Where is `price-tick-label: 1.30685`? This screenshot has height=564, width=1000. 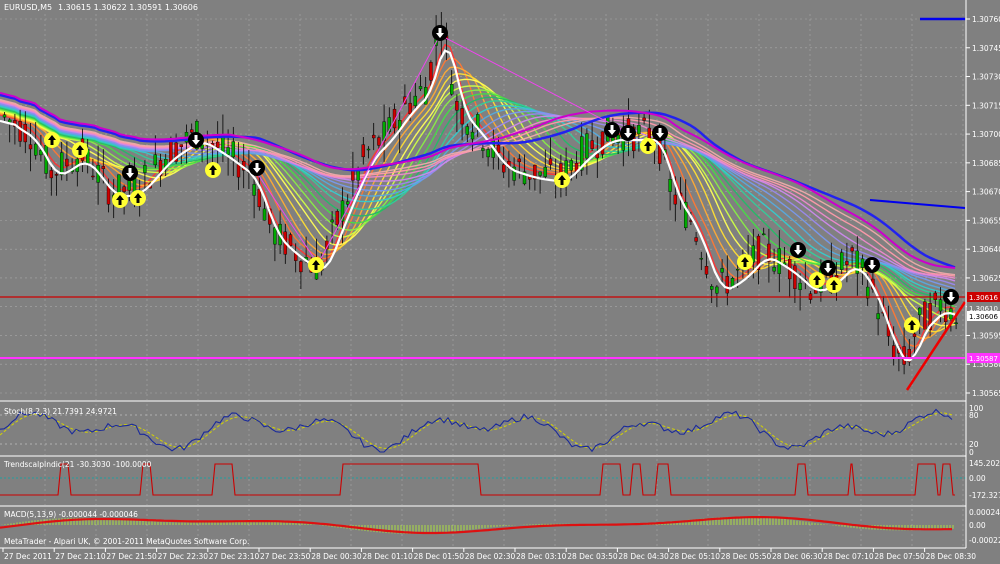
price-tick-label: 1.30685 is located at coordinates (986, 163).